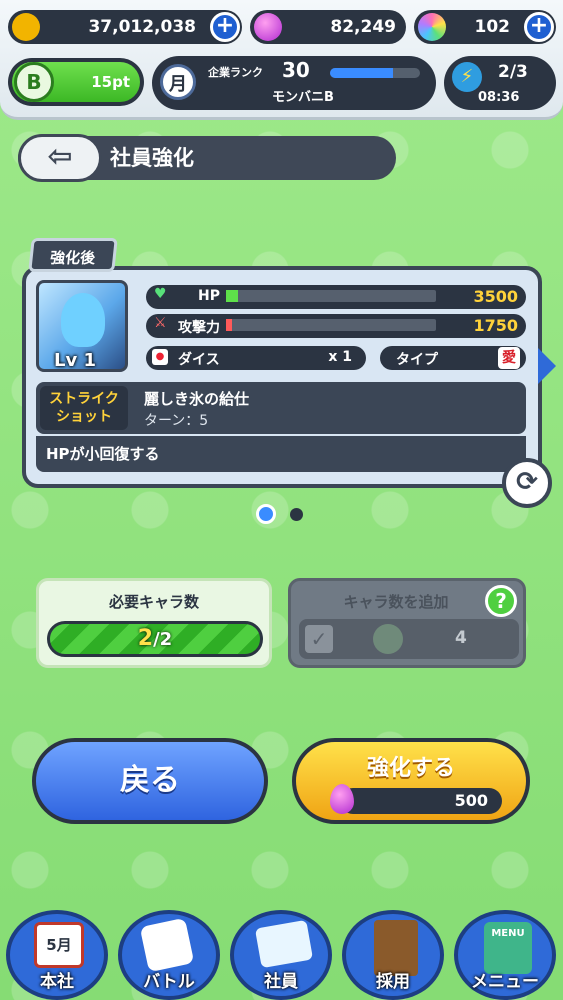 The width and height of the screenshot is (563, 1000). What do you see at coordinates (331, 296) in the screenshot?
I see `hp-bar` at bounding box center [331, 296].